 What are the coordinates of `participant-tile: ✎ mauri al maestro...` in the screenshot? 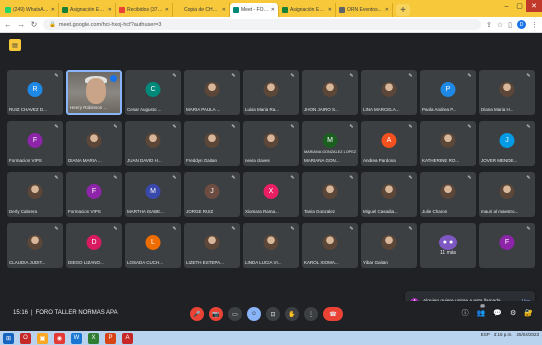 It's located at (507, 194).